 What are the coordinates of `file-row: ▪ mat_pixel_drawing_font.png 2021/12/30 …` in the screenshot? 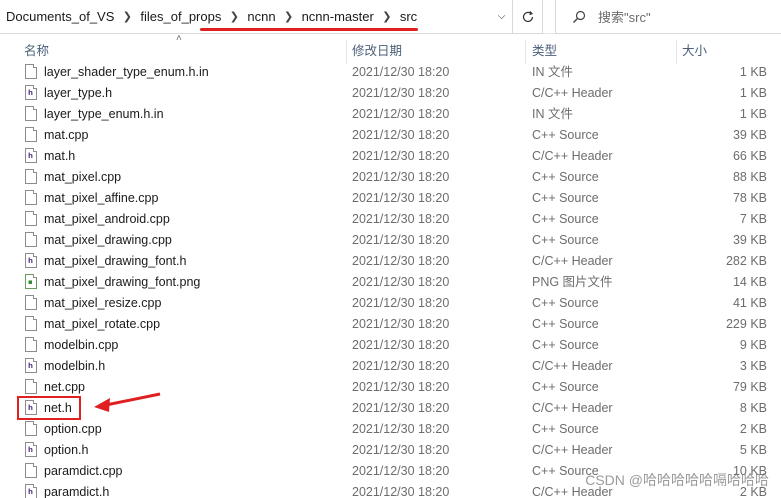 It's located at (390, 282).